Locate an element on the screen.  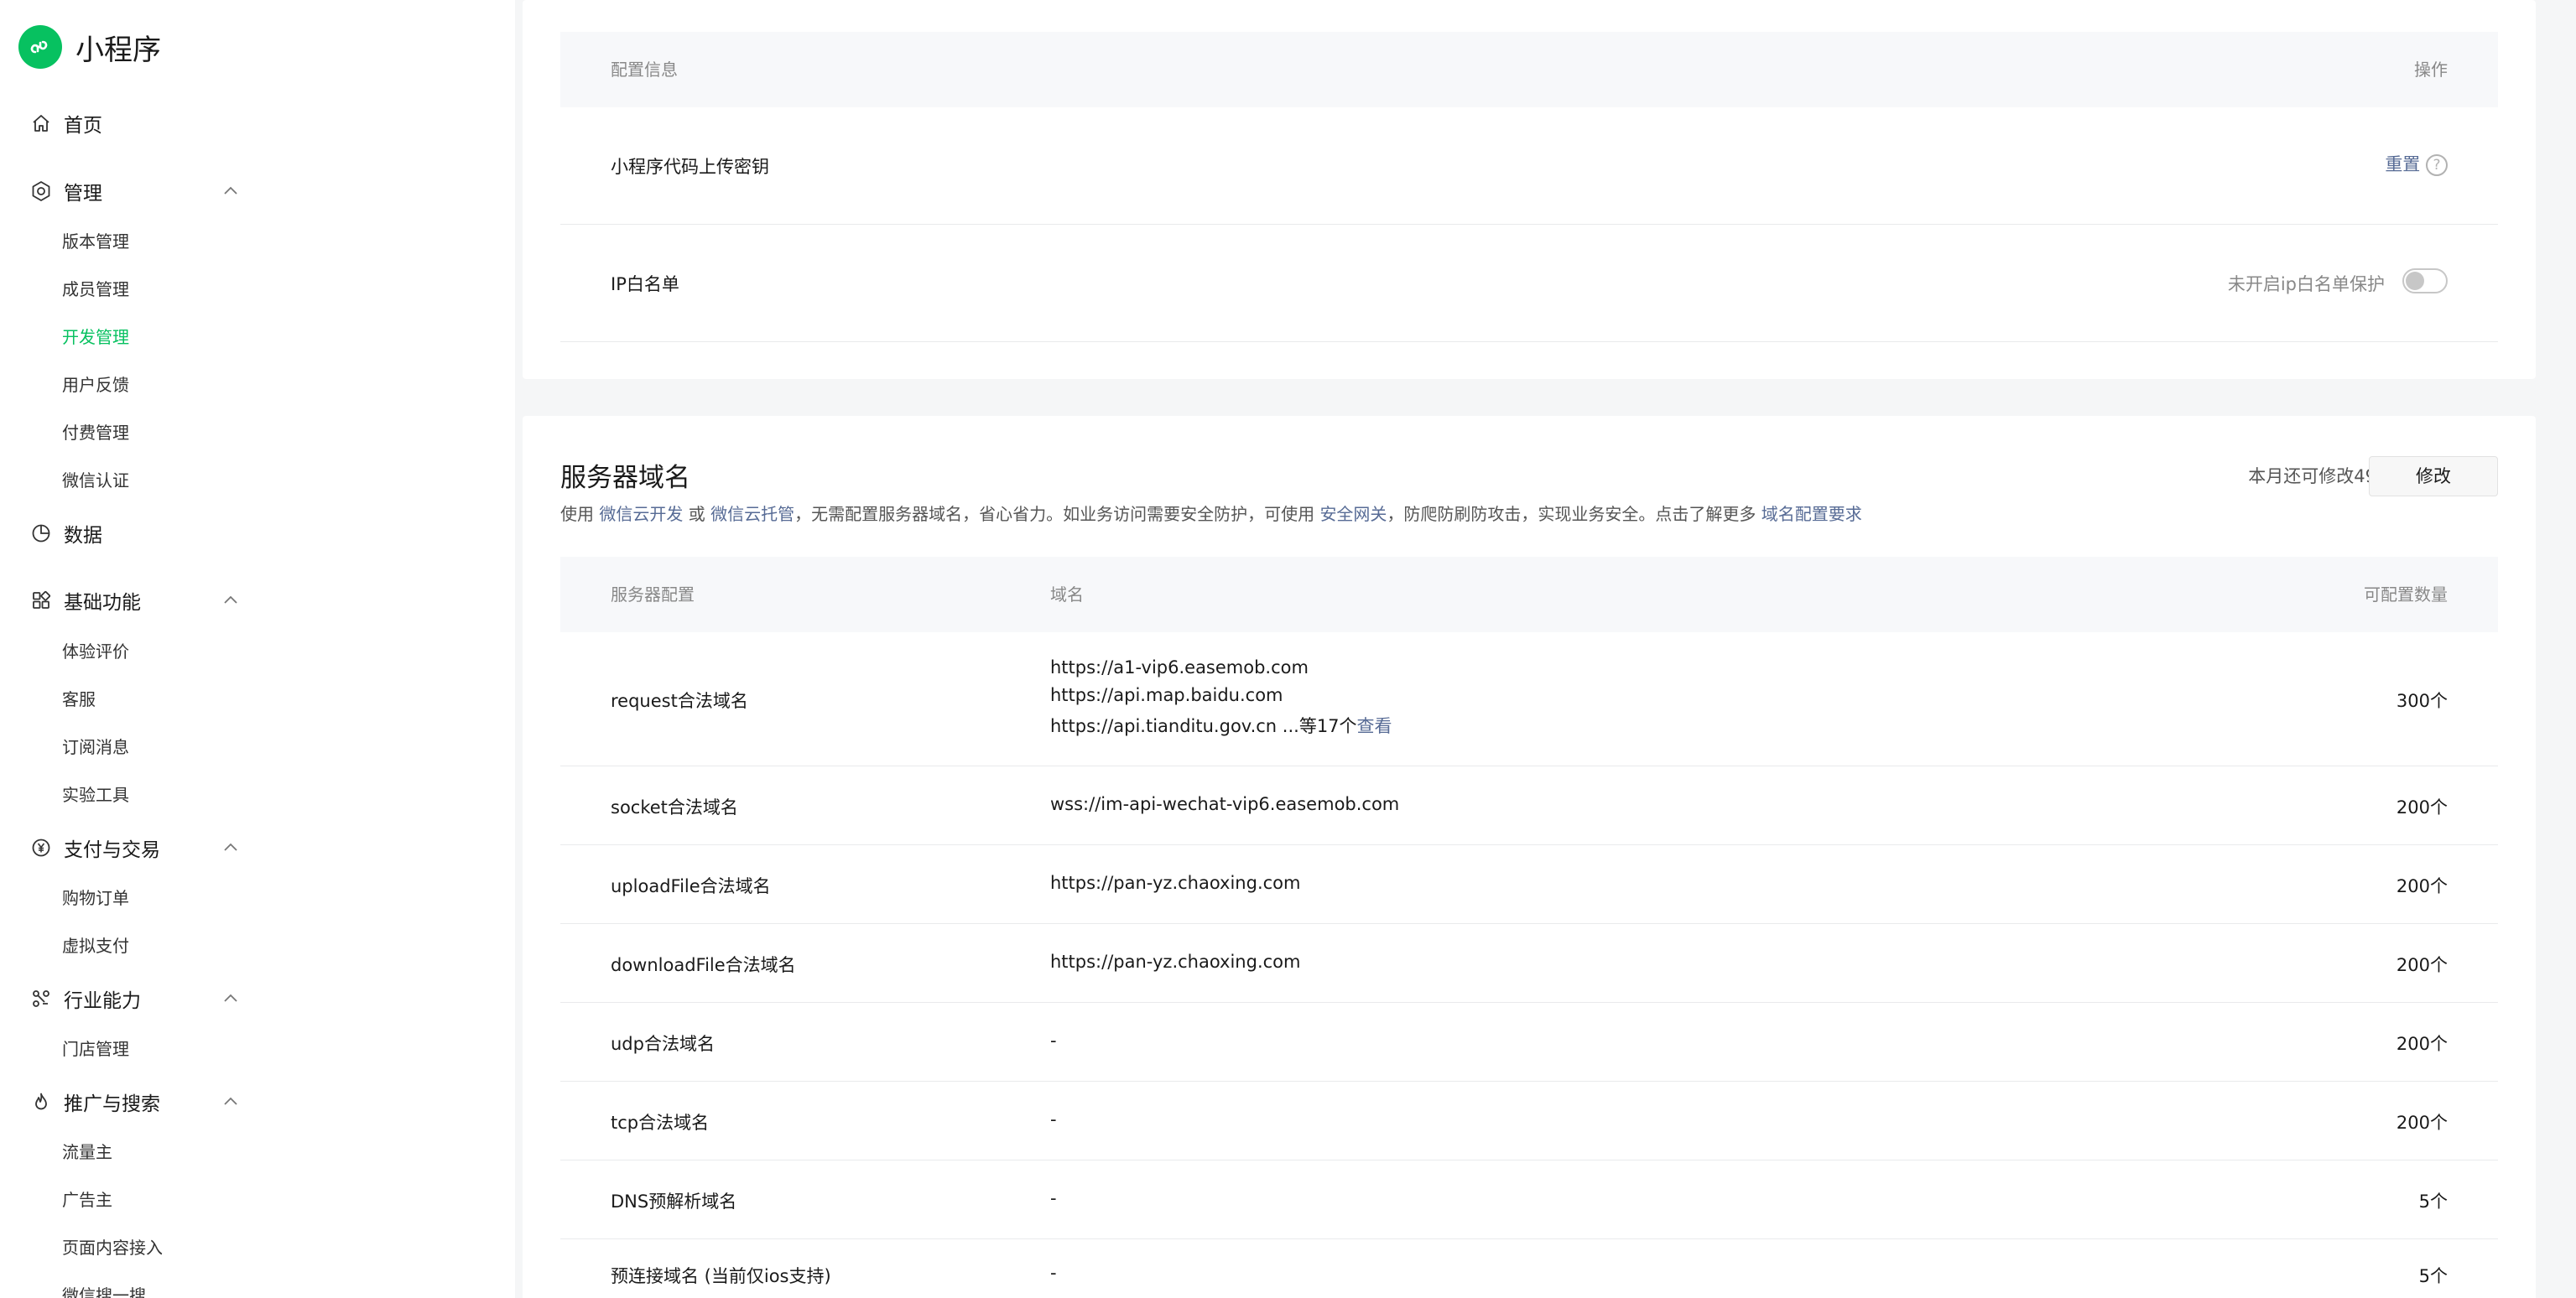
sidebar-item-billing: 付费管理 is located at coordinates (95, 433).